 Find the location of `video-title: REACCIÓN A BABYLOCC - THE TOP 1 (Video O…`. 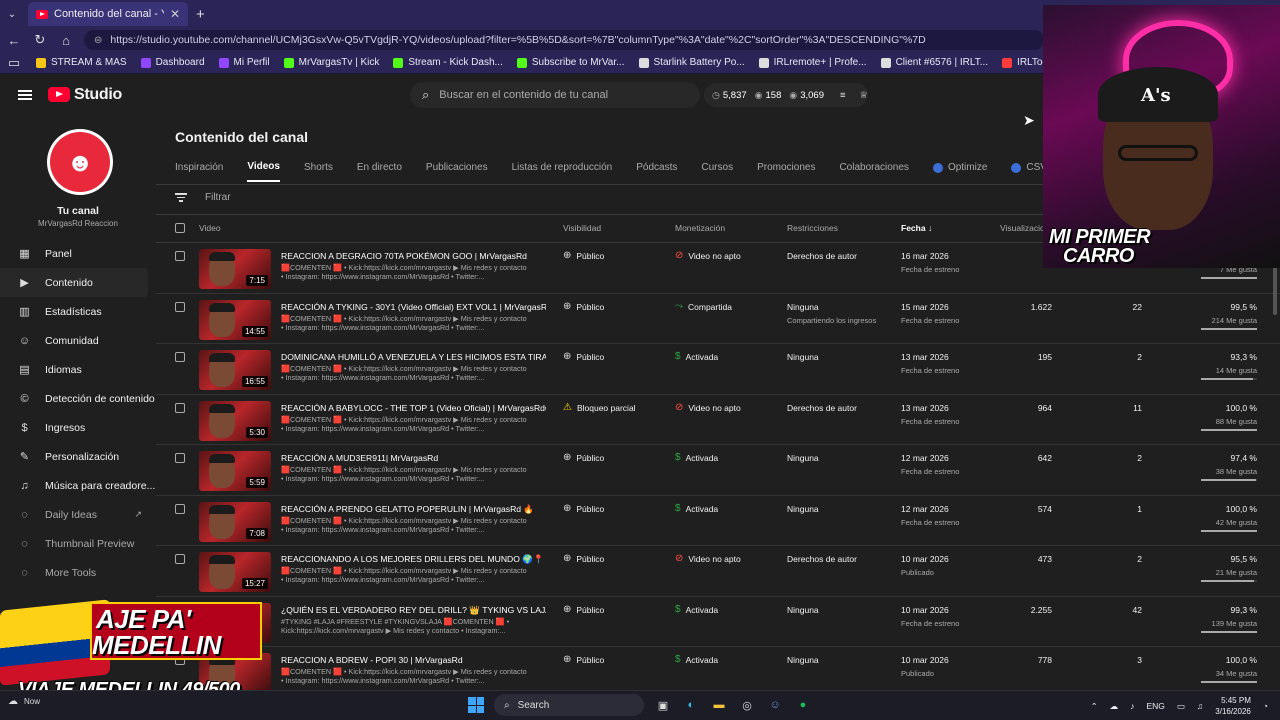

video-title: REACCIÓN A BABYLOCC - THE TOP 1 (Video O… is located at coordinates (413, 408).